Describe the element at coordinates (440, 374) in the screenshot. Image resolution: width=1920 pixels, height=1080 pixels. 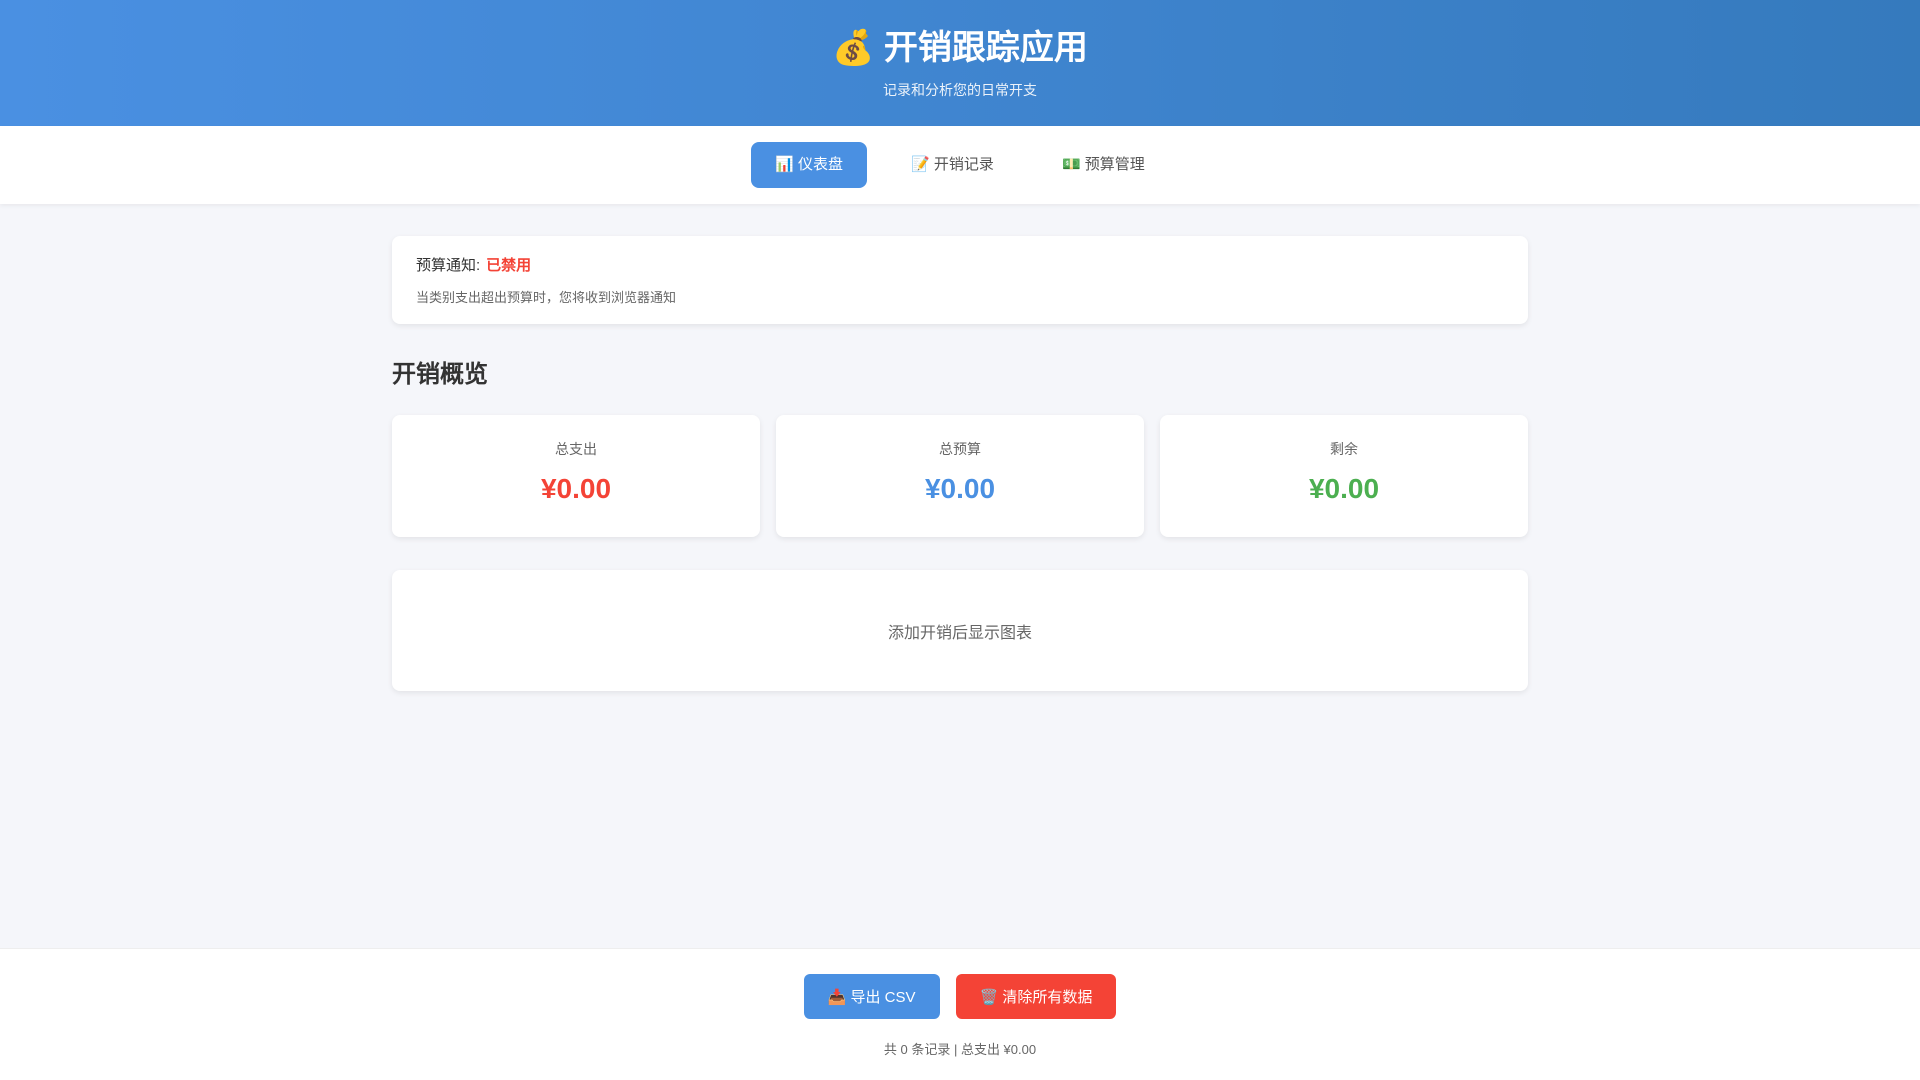
I see `overview-title: 开销概览` at that location.